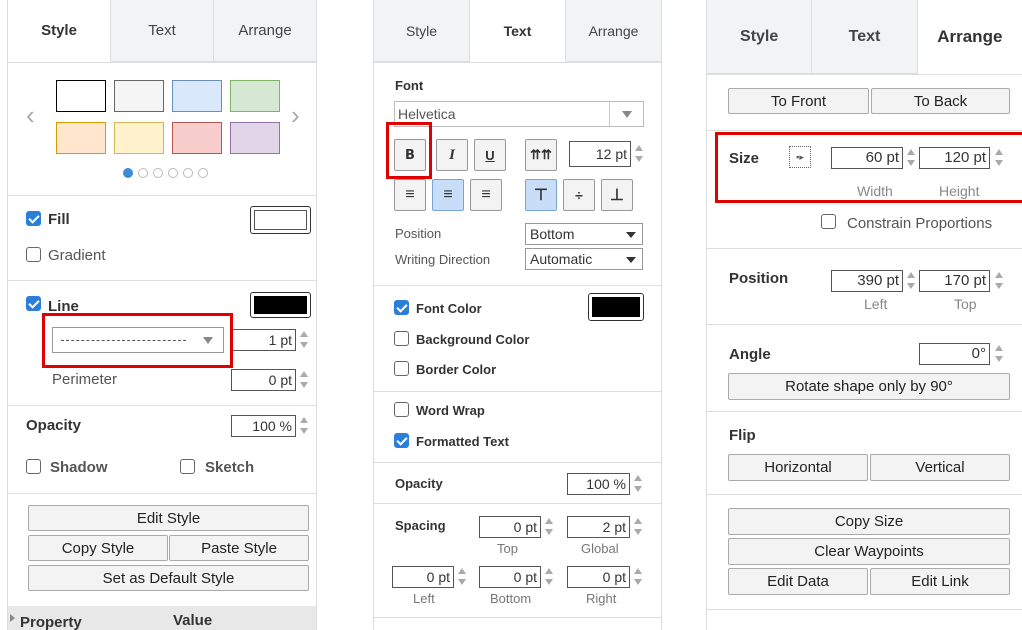  Describe the element at coordinates (598, 527) in the screenshot. I see `spacing-global-input: 2 pt` at that location.